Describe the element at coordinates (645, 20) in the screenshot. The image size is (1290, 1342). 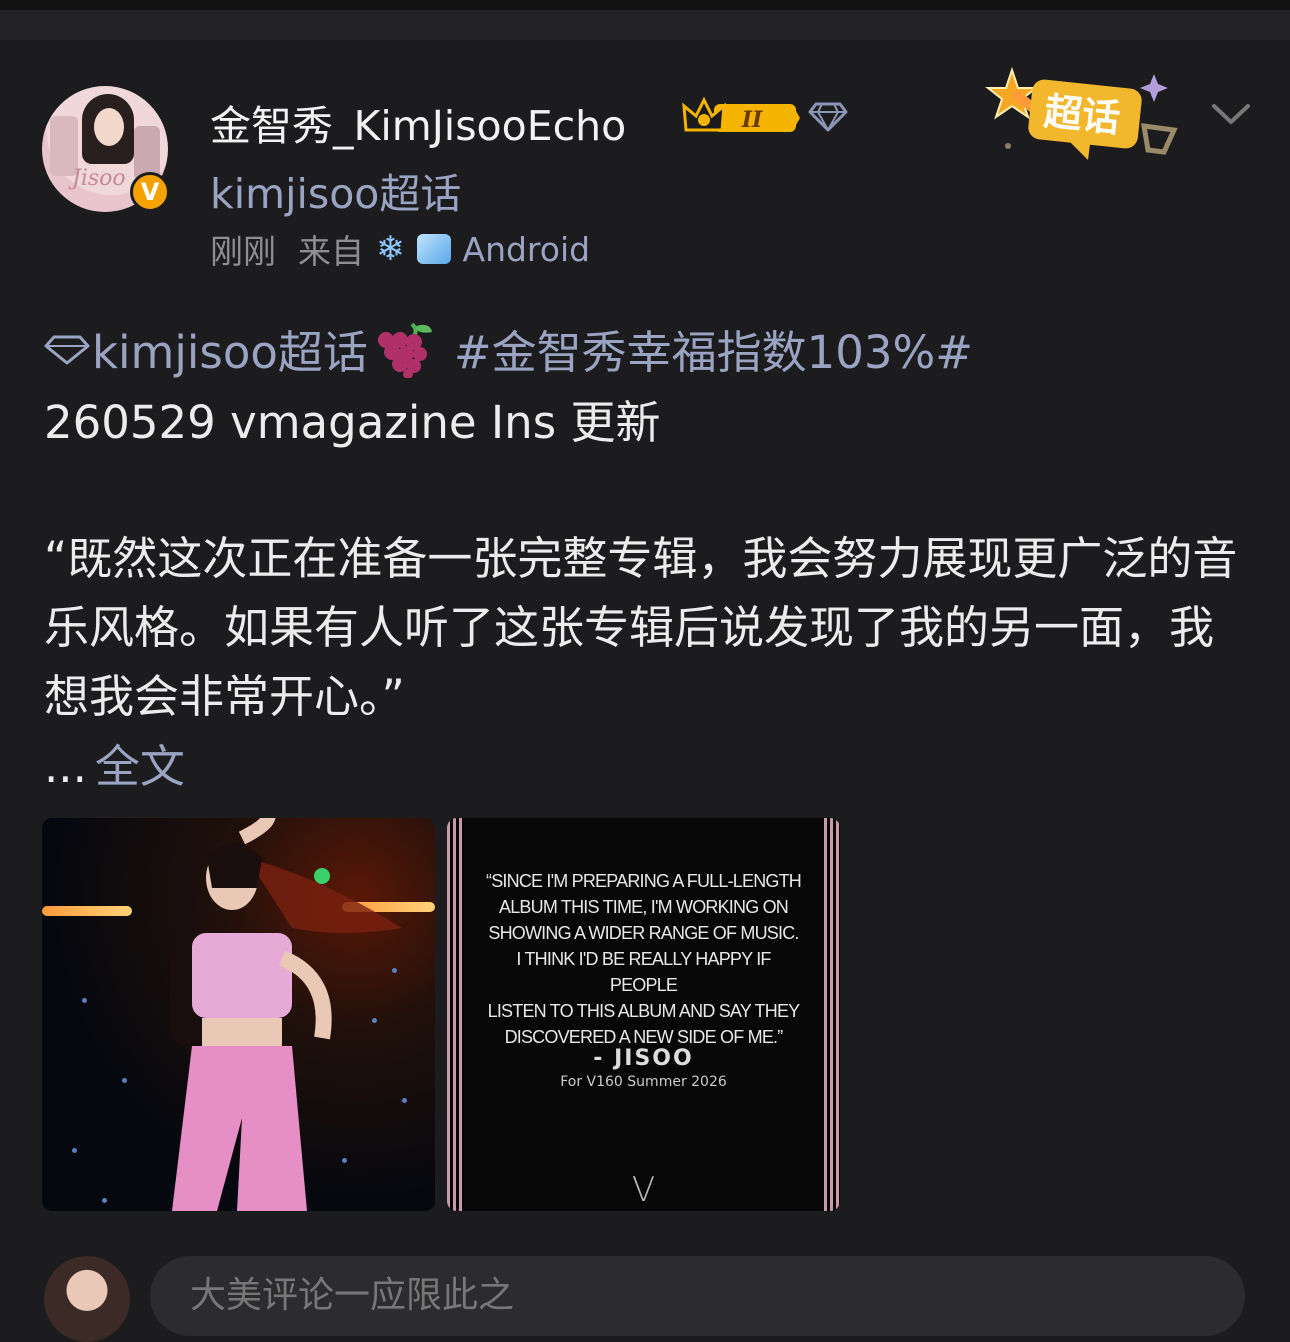
I see `status-bar-band` at that location.